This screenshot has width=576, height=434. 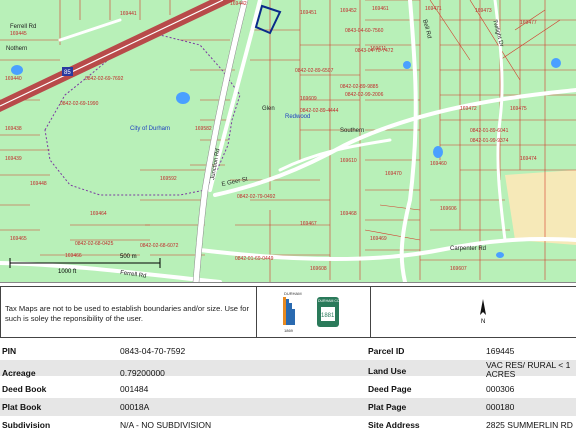 I want to click on parcel-id: 169475, so click(x=518, y=109).